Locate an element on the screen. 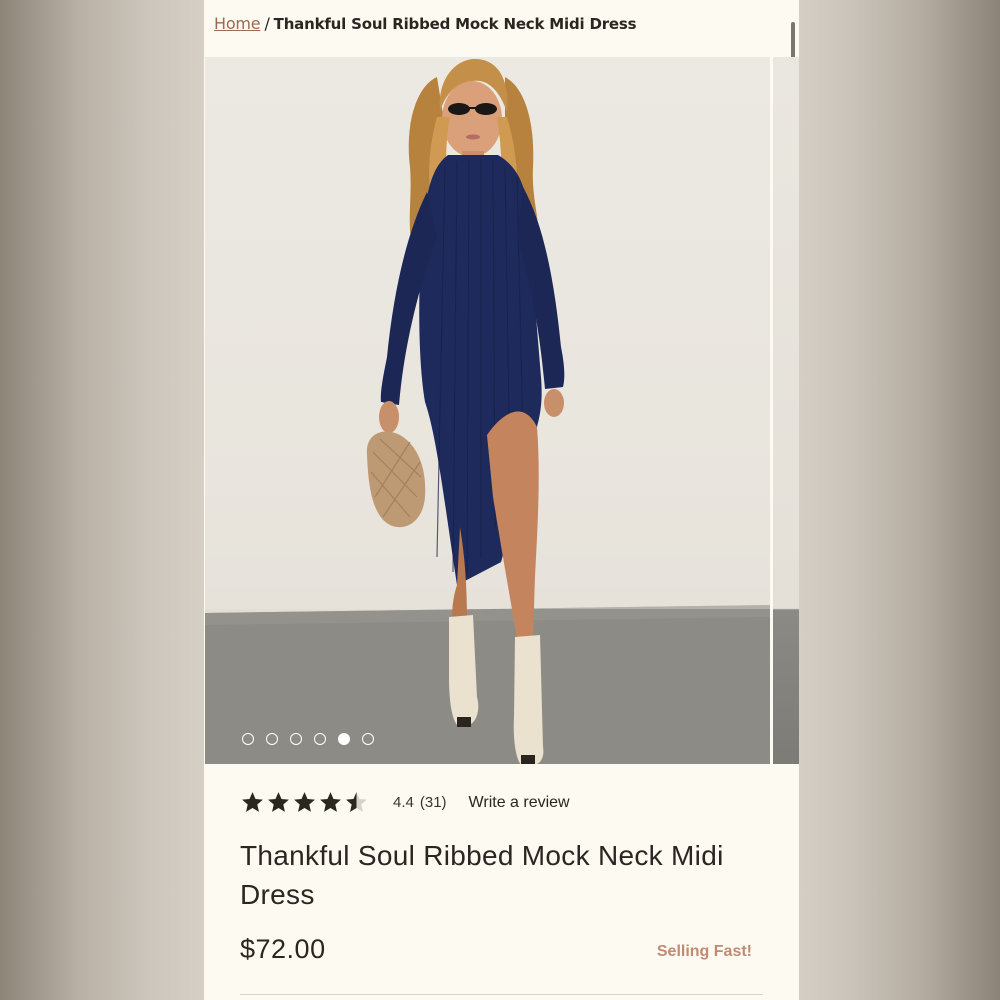 Image resolution: width=1000 pixels, height=1000 pixels. product-price: $72.00 is located at coordinates (283, 949).